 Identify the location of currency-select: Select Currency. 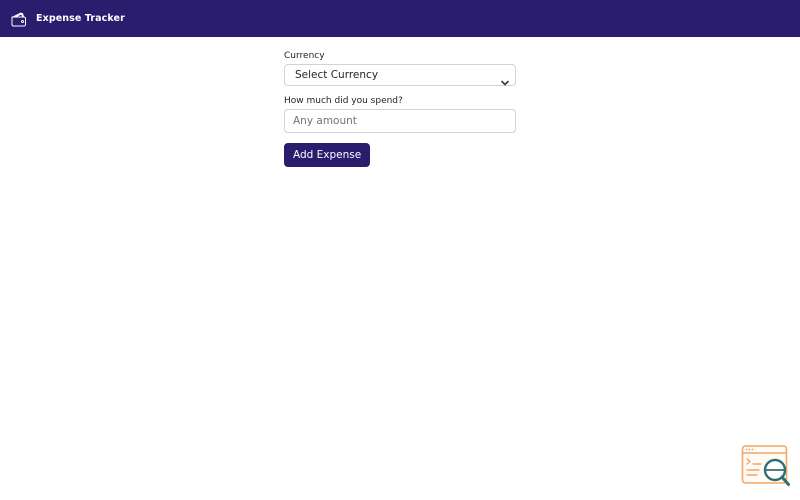
(400, 75).